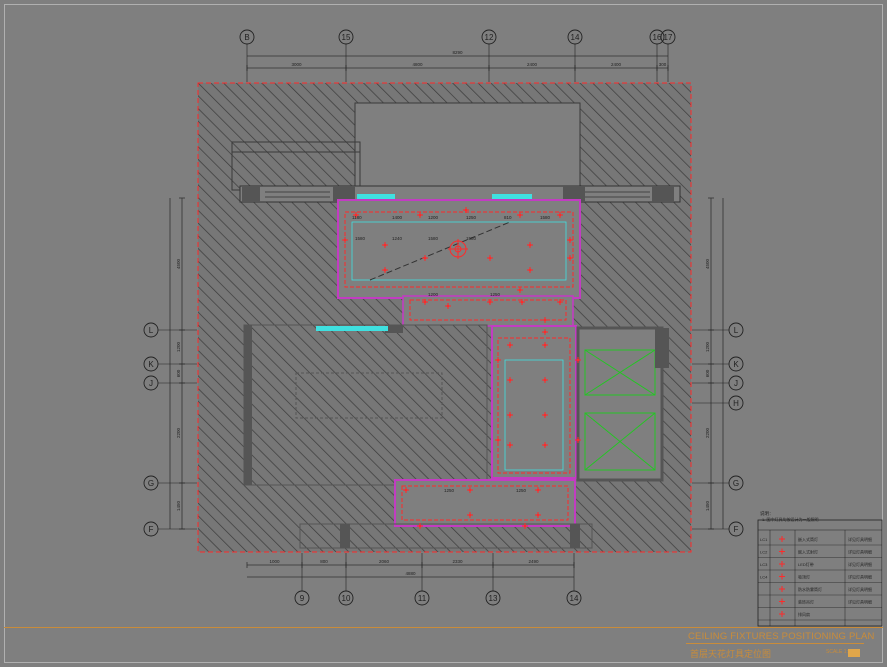 The height and width of the screenshot is (667, 887). I want to click on svg-text: 4880, so click(410, 573).